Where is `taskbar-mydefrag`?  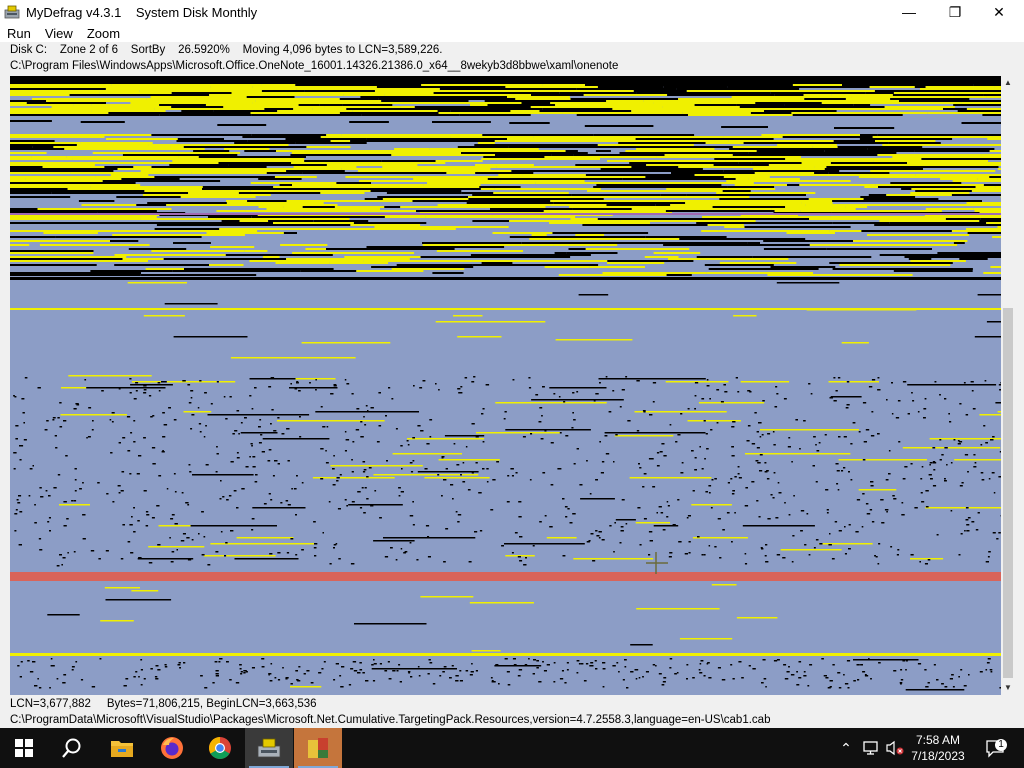
taskbar-mydefrag is located at coordinates (269, 748).